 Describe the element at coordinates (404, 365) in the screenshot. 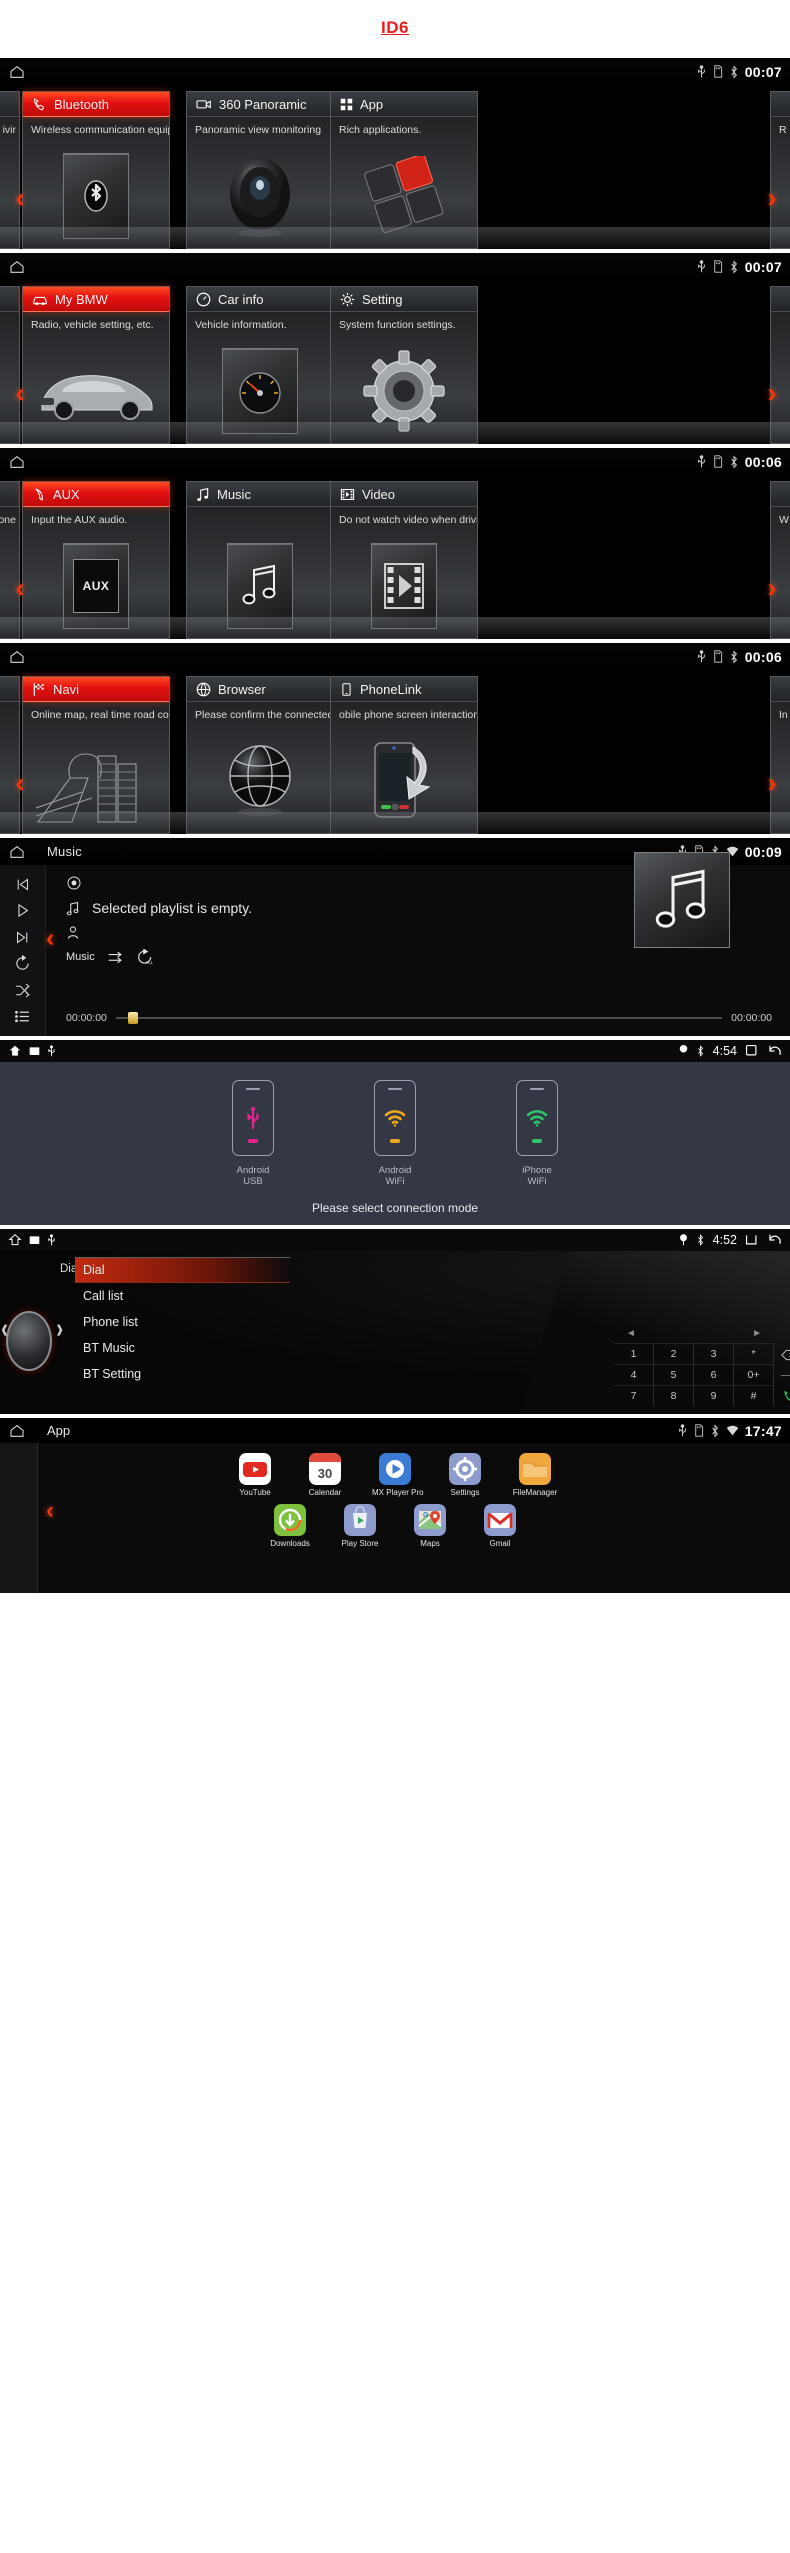

I see `tile-setting: Setting System function settings.` at that location.